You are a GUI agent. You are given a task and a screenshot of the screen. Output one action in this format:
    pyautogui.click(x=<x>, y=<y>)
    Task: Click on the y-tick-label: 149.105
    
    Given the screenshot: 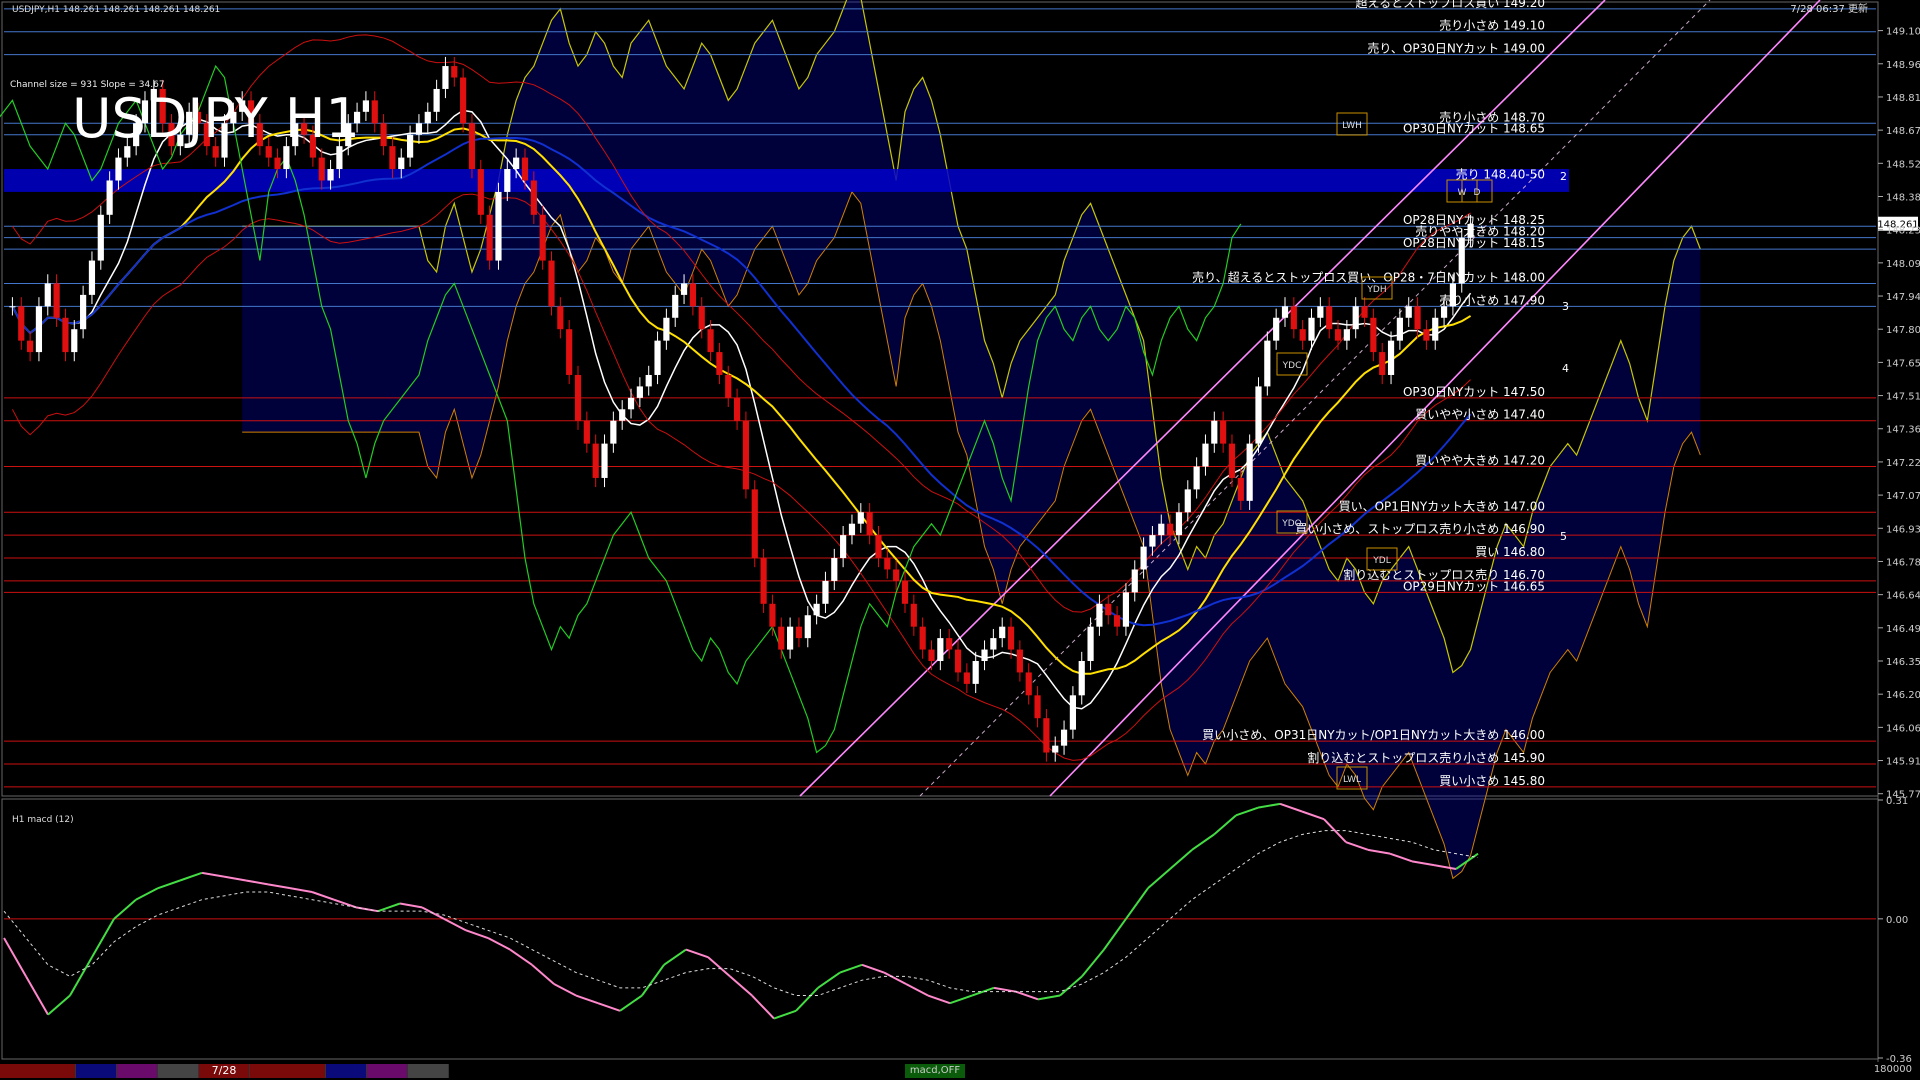 What is the action you would take?
    pyautogui.click(x=1903, y=32)
    